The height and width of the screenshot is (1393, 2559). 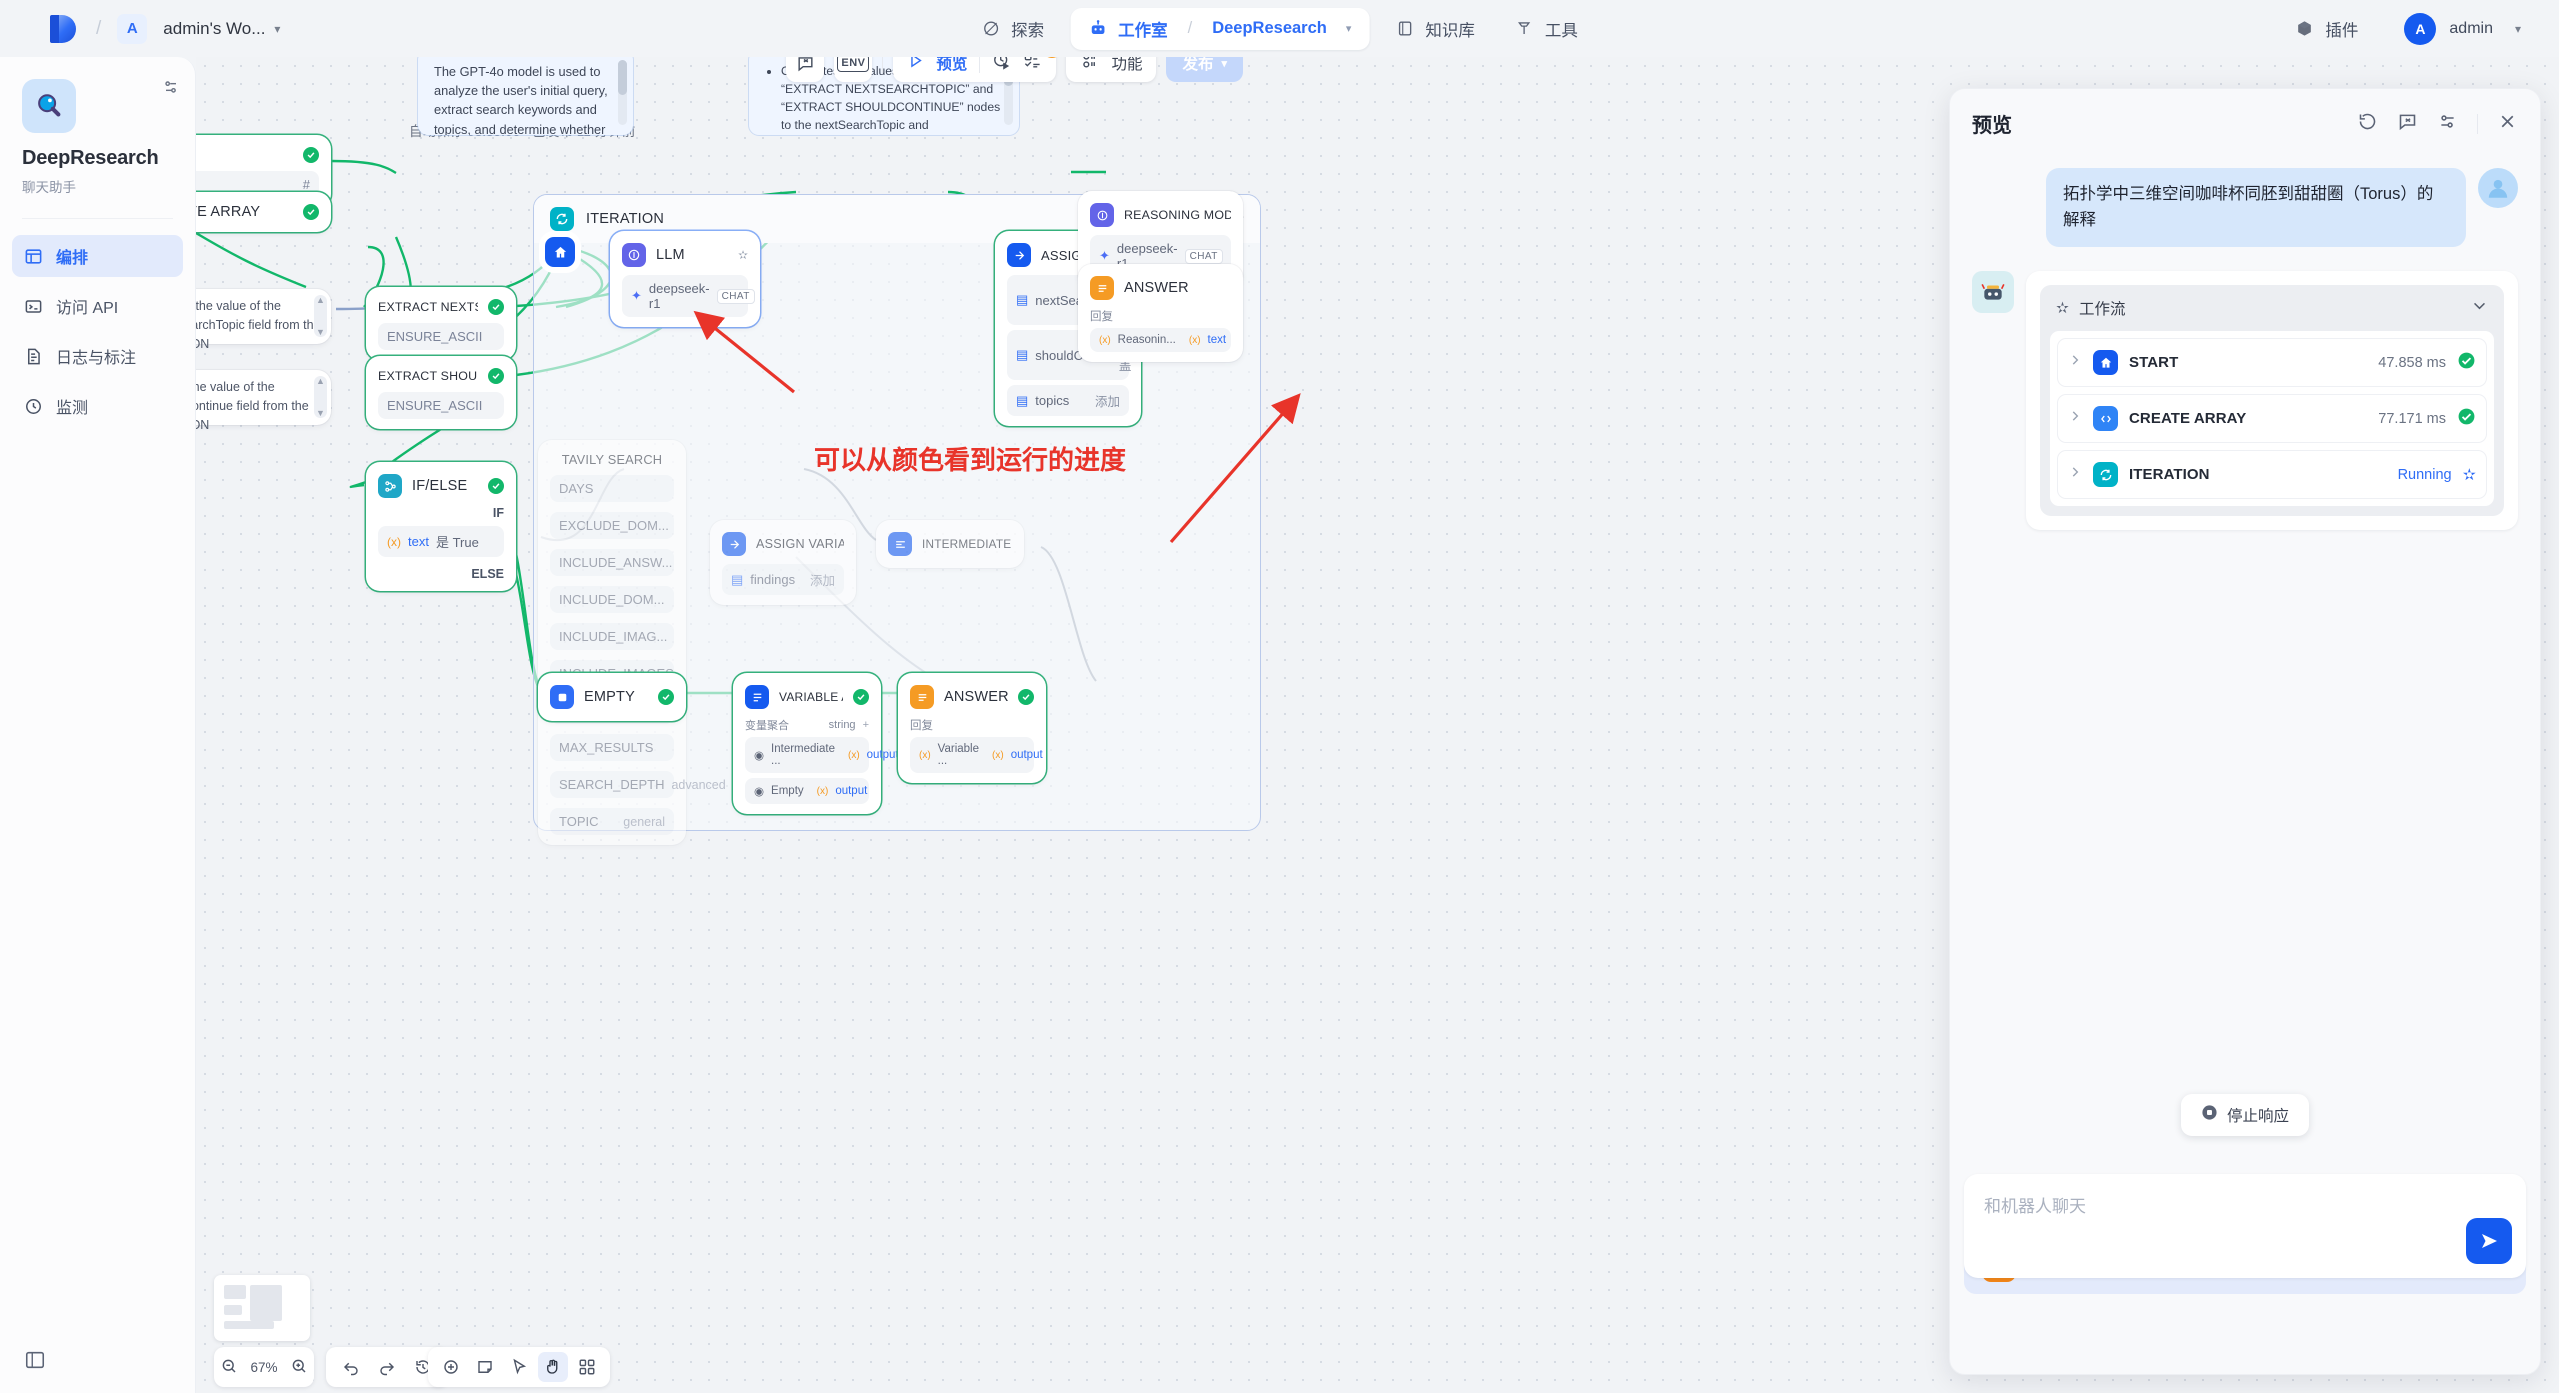 What do you see at coordinates (553, 1367) in the screenshot?
I see `hand-icon` at bounding box center [553, 1367].